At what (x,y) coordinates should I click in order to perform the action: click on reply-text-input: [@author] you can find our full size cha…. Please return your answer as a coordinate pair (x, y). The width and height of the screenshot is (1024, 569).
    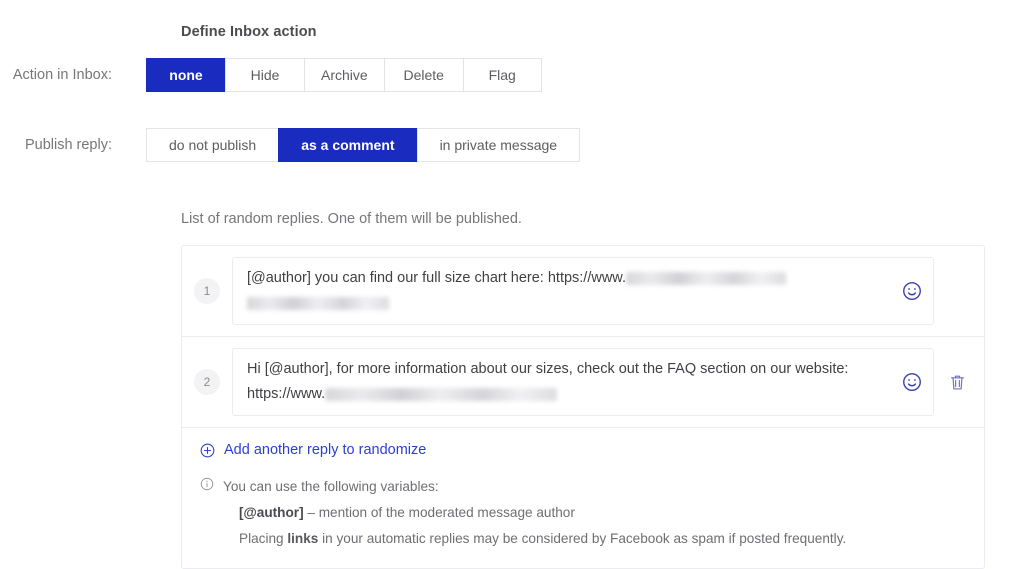
    Looking at the image, I should click on (583, 291).